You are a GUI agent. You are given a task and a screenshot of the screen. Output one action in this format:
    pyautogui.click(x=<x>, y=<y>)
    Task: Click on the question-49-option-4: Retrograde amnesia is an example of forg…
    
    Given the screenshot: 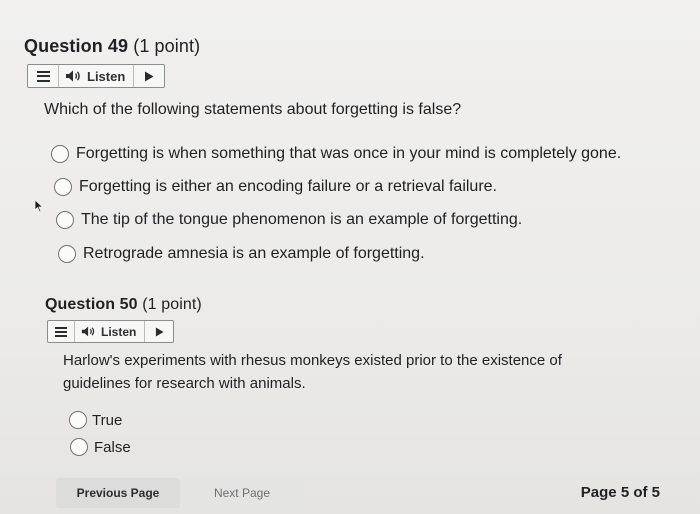 What is the action you would take?
    pyautogui.click(x=241, y=254)
    